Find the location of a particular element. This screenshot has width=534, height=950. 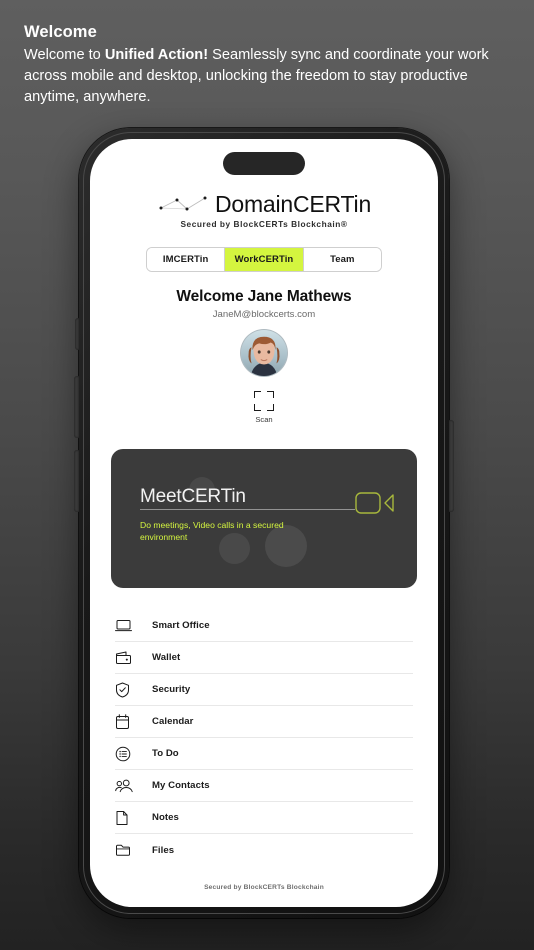

card-title: MeetCERTin is located at coordinates (193, 496).